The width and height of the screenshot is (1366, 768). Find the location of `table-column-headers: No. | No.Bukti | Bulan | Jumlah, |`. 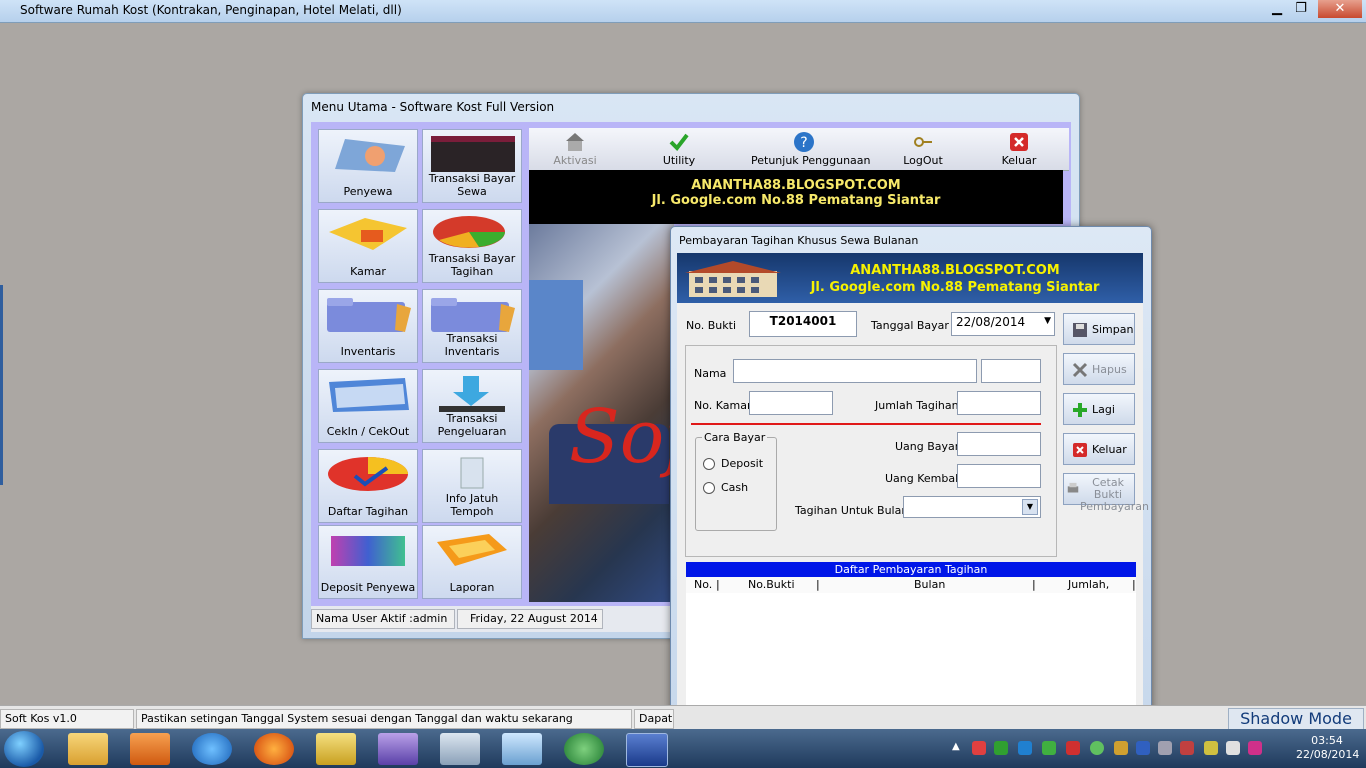

table-column-headers: No. | No.Bukti | Bulan | Jumlah, | is located at coordinates (911, 585).